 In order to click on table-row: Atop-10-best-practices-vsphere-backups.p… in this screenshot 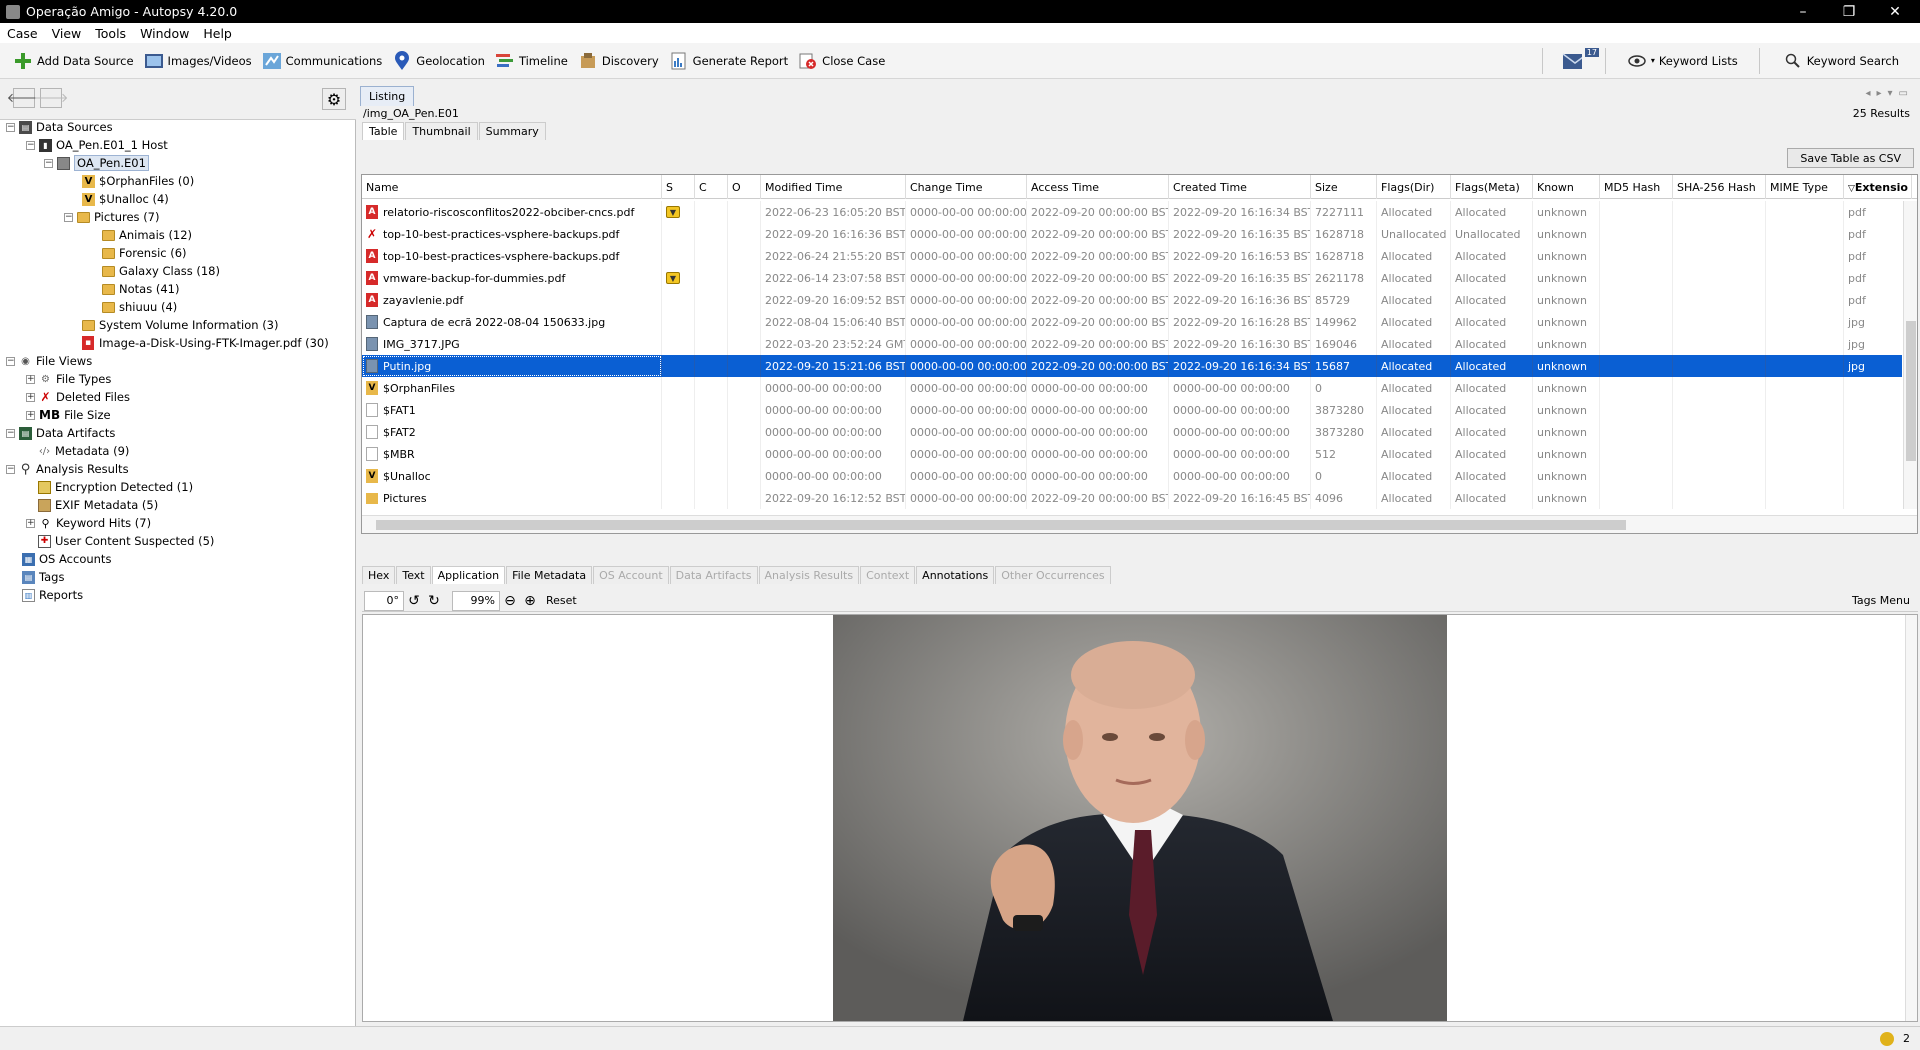, I will do `click(1132, 256)`.